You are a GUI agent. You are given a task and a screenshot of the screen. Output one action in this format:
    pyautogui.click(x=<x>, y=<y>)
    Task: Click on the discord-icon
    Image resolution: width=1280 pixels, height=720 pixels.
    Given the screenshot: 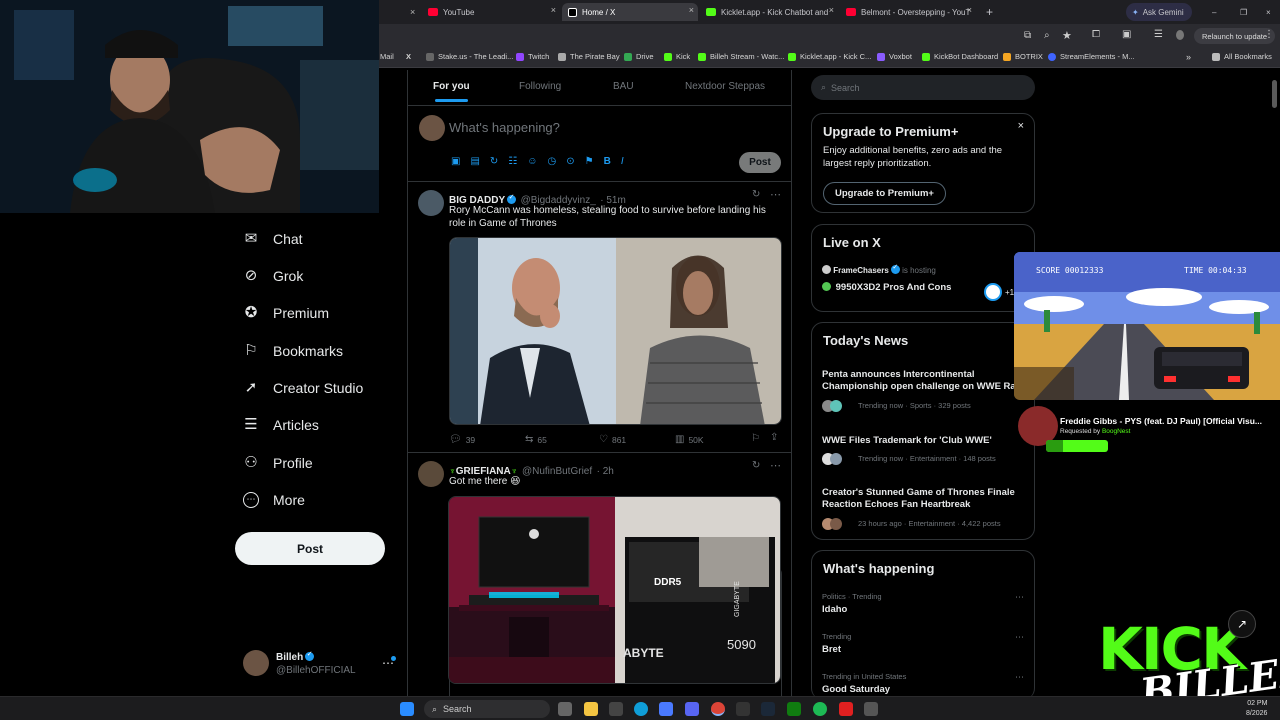 What is the action you would take?
    pyautogui.click(x=692, y=709)
    